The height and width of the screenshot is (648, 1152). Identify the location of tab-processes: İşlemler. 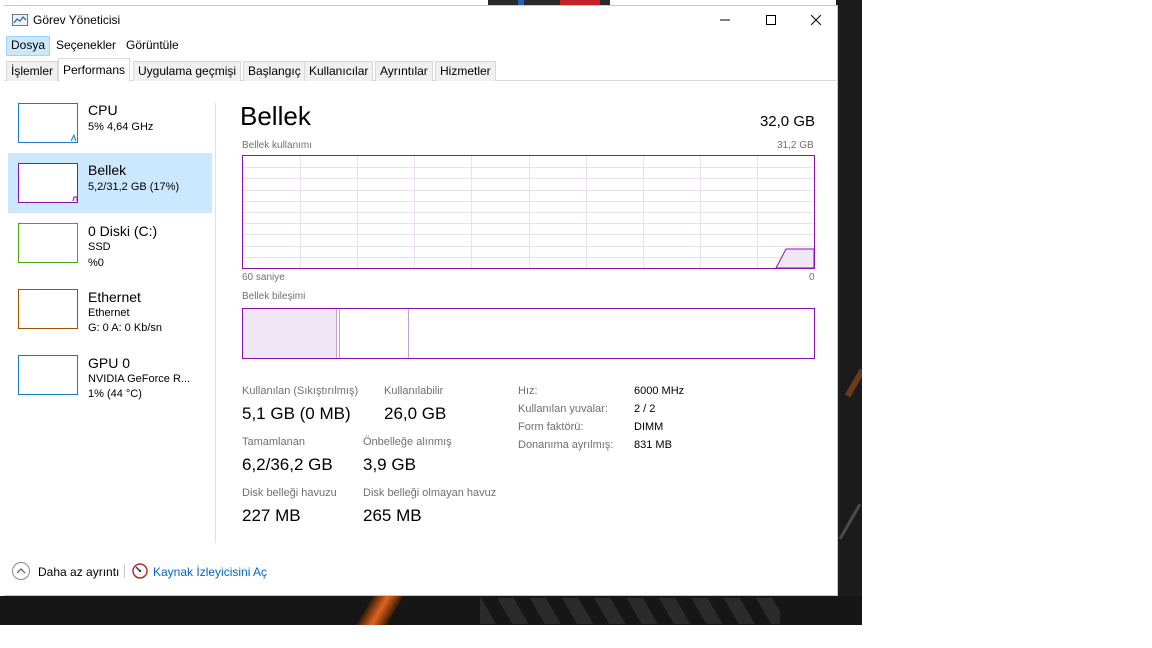
(32, 71).